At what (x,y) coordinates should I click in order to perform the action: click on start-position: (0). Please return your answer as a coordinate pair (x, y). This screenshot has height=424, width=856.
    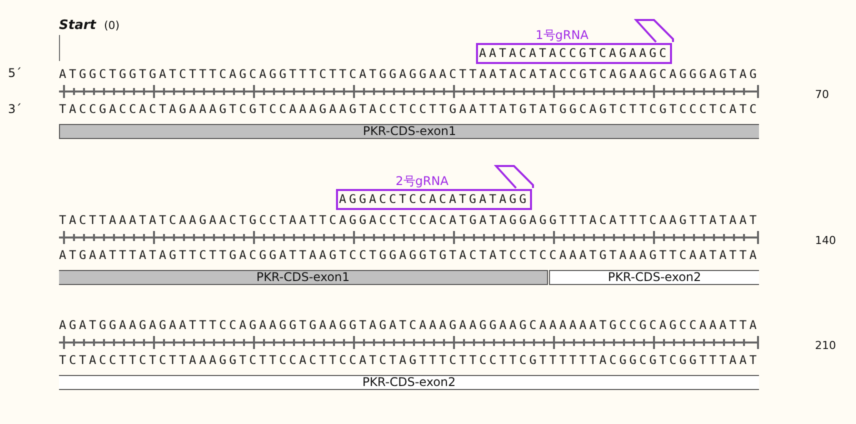
    Looking at the image, I should click on (112, 25).